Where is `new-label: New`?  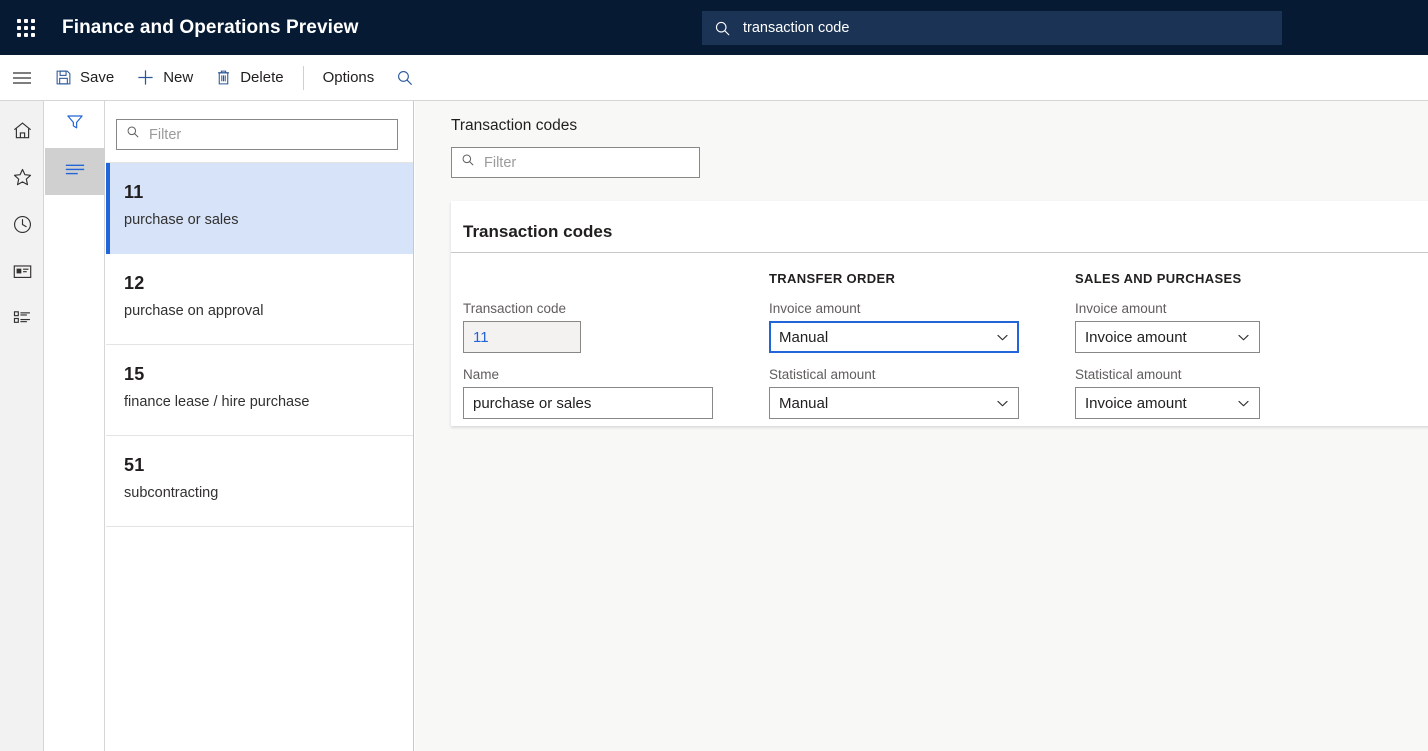
new-label: New is located at coordinates (178, 77).